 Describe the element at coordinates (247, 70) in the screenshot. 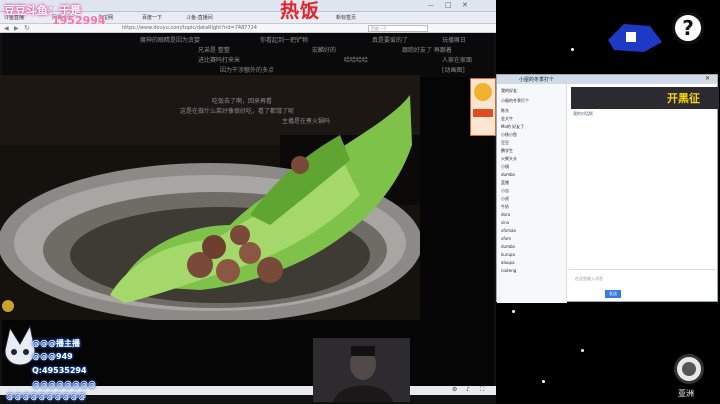

I see `danmaku-comment: 因为干涉额外的多点` at that location.